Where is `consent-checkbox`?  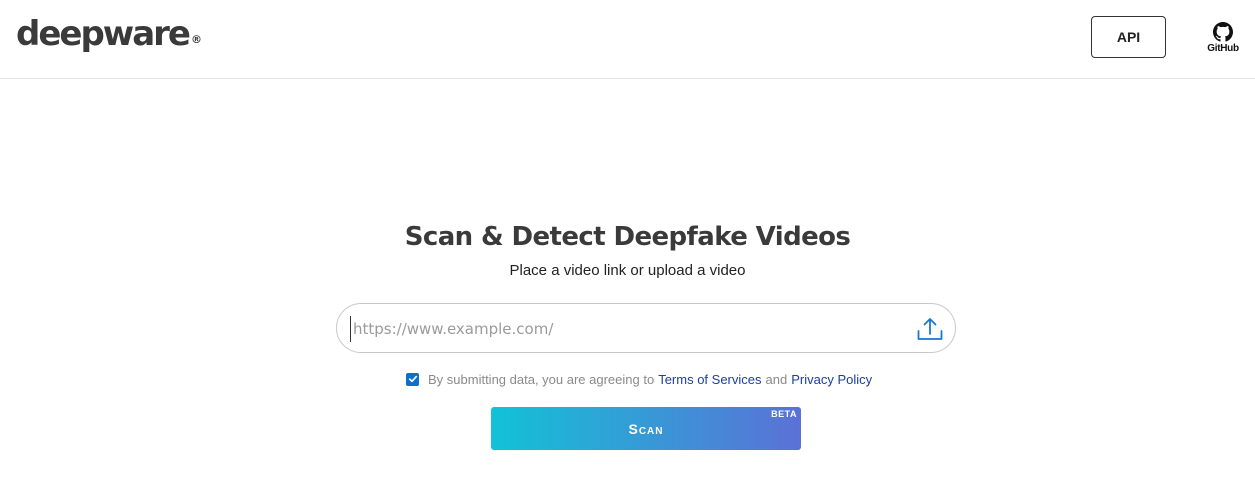 consent-checkbox is located at coordinates (412, 379).